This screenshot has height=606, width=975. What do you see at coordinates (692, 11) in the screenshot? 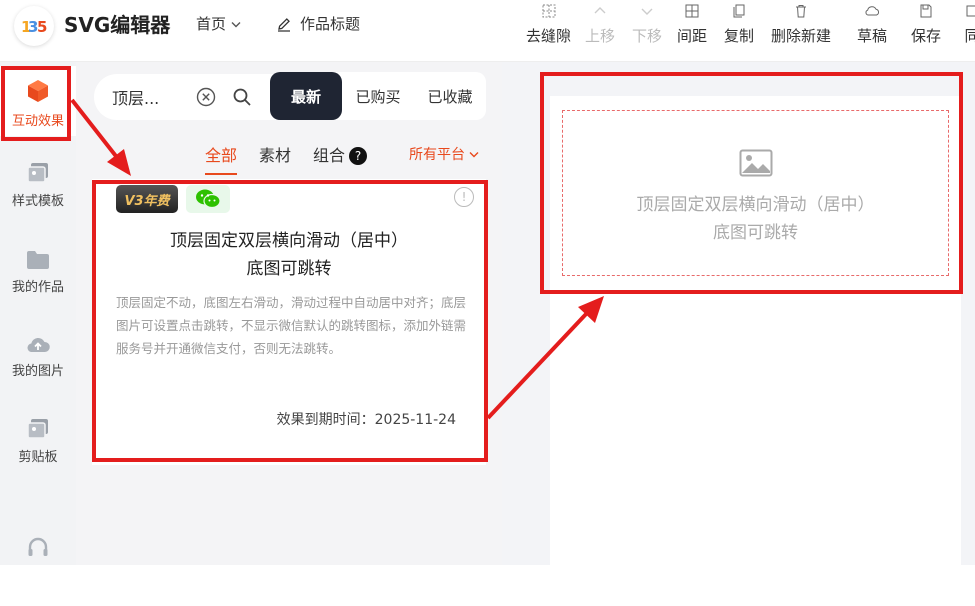
I see `spacing-icon` at bounding box center [692, 11].